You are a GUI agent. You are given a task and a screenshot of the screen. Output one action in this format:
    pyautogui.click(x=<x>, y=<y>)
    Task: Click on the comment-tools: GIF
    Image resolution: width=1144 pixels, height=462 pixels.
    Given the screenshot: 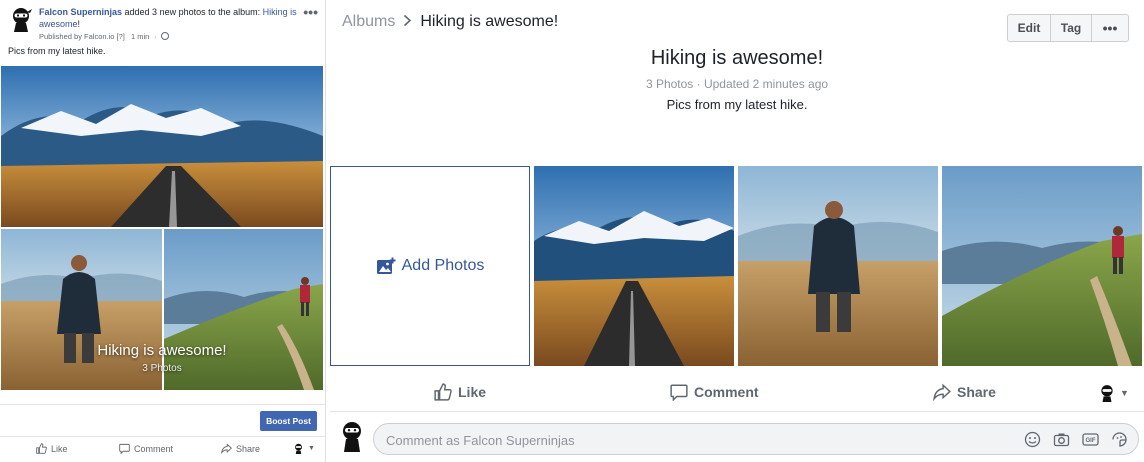 What is the action you would take?
    pyautogui.click(x=1076, y=439)
    